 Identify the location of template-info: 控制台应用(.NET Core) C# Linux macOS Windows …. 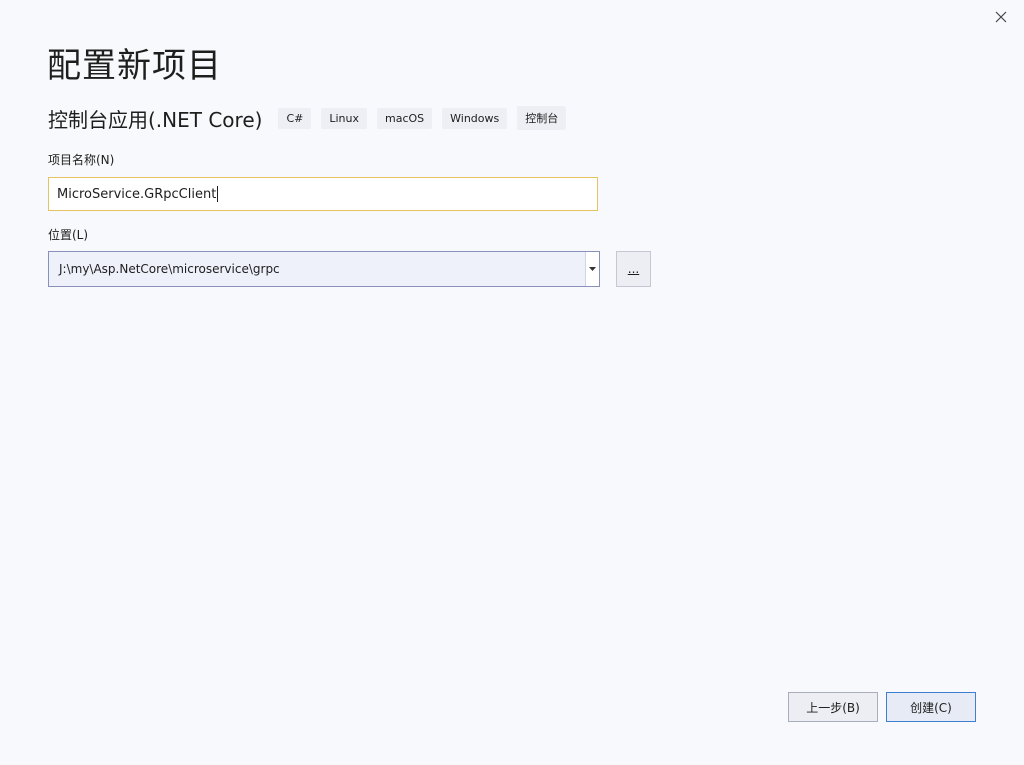
(312, 118).